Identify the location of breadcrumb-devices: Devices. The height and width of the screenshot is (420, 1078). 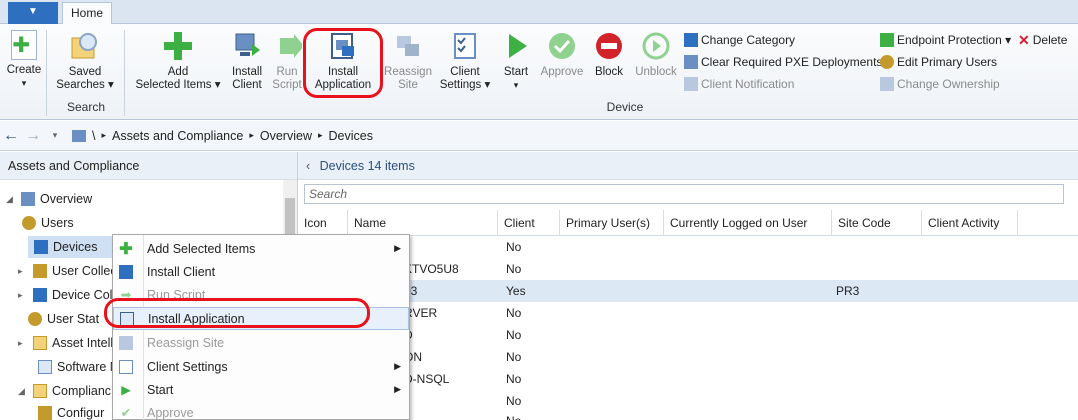
(351, 136).